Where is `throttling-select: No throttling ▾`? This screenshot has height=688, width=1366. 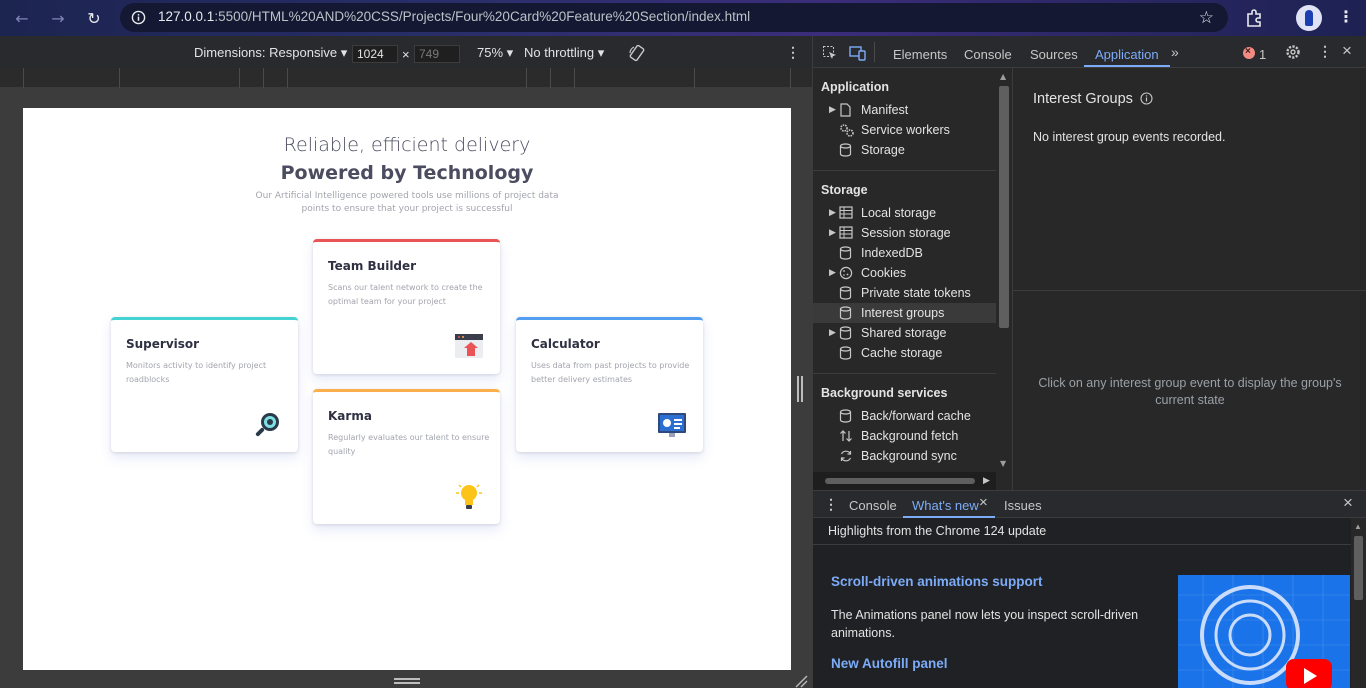 throttling-select: No throttling ▾ is located at coordinates (564, 53).